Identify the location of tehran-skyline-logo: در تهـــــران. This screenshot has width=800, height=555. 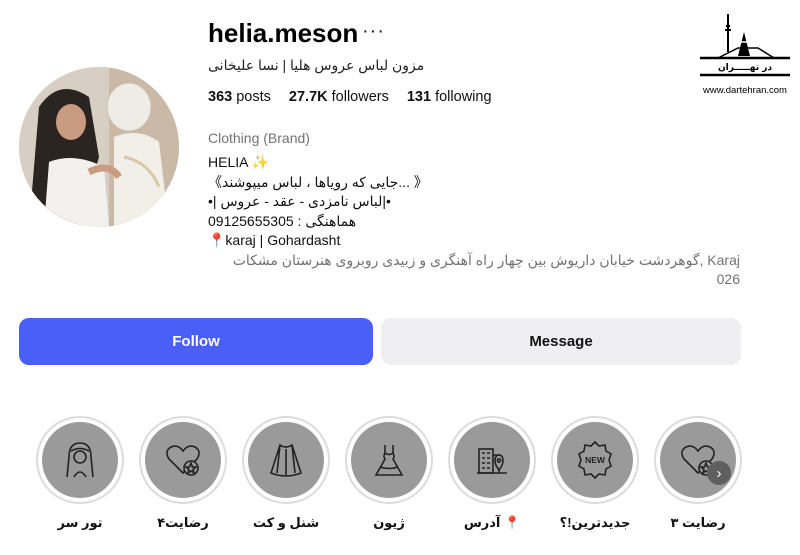
(745, 45).